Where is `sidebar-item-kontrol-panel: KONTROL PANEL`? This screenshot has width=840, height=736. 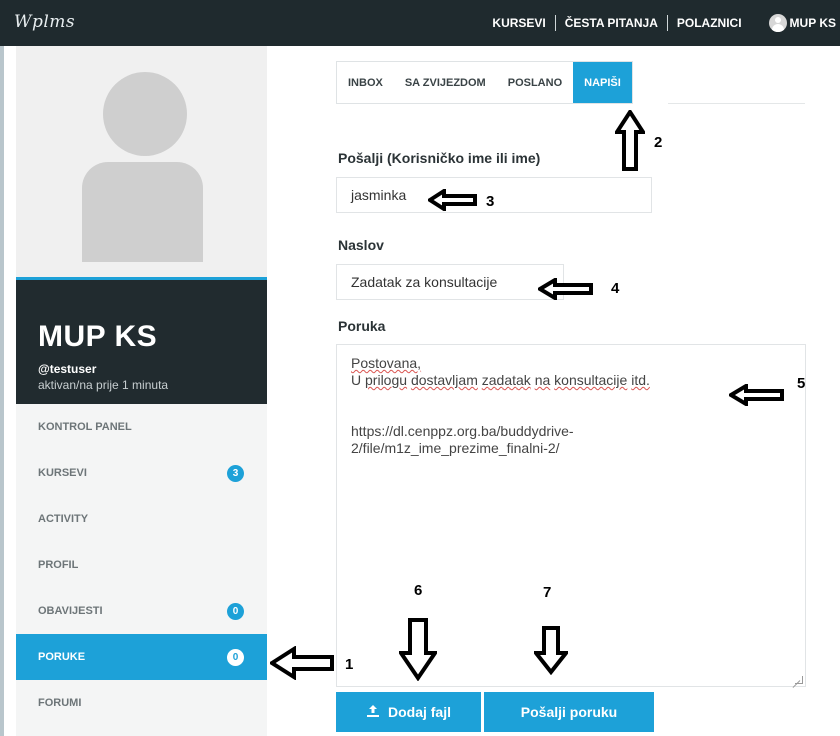
sidebar-item-kontrol-panel: KONTROL PANEL is located at coordinates (141, 427).